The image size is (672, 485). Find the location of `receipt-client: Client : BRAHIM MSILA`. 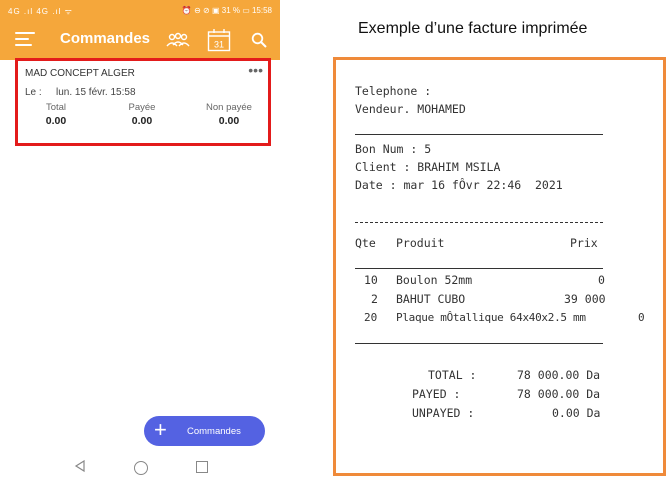

receipt-client: Client : BRAHIM MSILA is located at coordinates (428, 167).